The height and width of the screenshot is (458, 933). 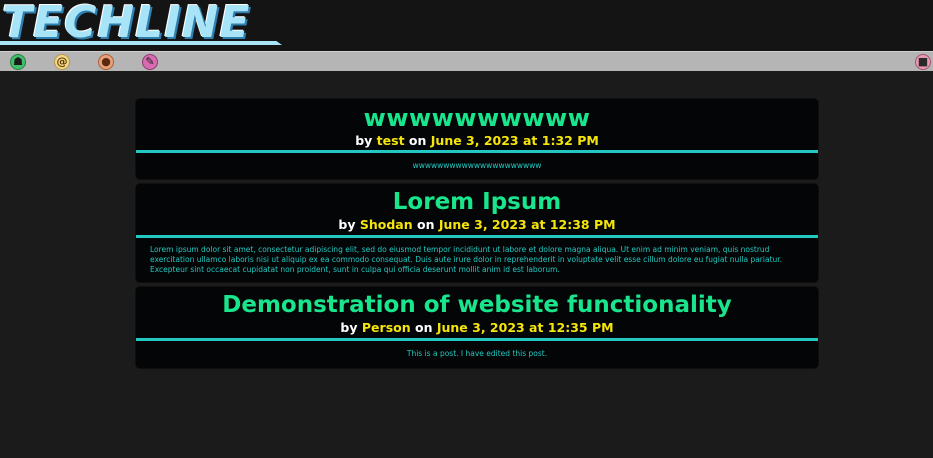 I want to click on post-meta: by Shodan on June 3, 2023 at 12:38 PM, so click(x=477, y=225).